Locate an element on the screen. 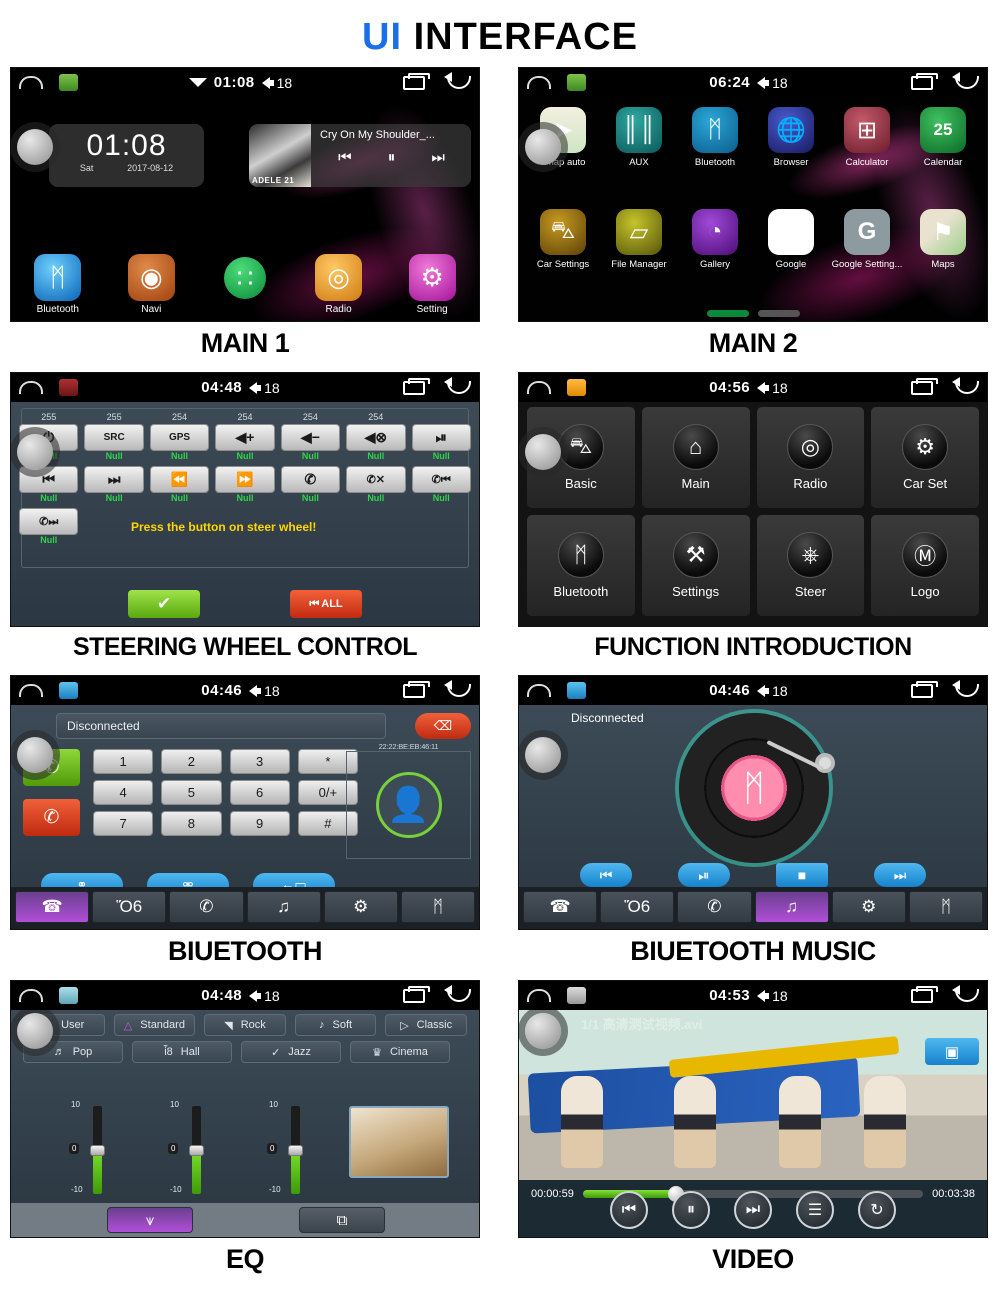  app-maps: ⚑ Maps is located at coordinates (943, 254).